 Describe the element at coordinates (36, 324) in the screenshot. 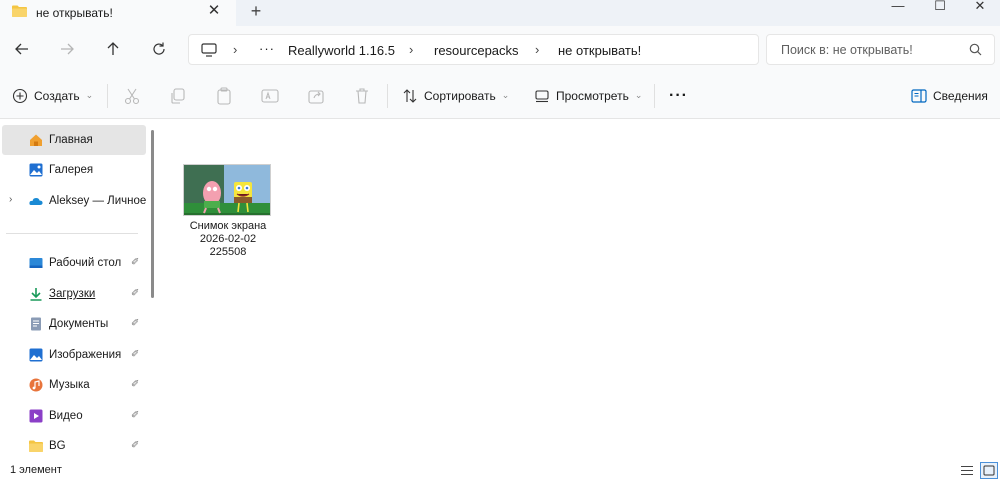

I see `documents-icon` at that location.